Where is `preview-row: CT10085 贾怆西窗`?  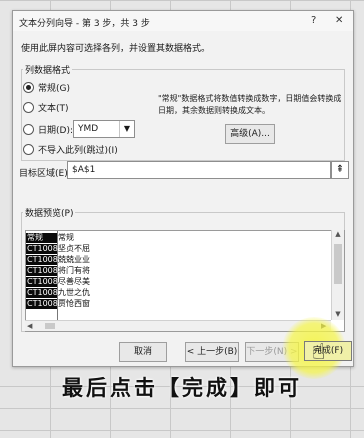 preview-row: CT10085 贾怆西窗 is located at coordinates (185, 304).